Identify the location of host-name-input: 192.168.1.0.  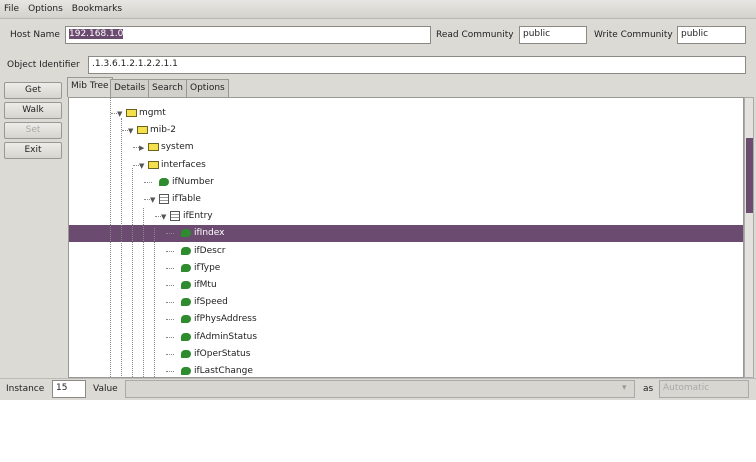
(248, 35).